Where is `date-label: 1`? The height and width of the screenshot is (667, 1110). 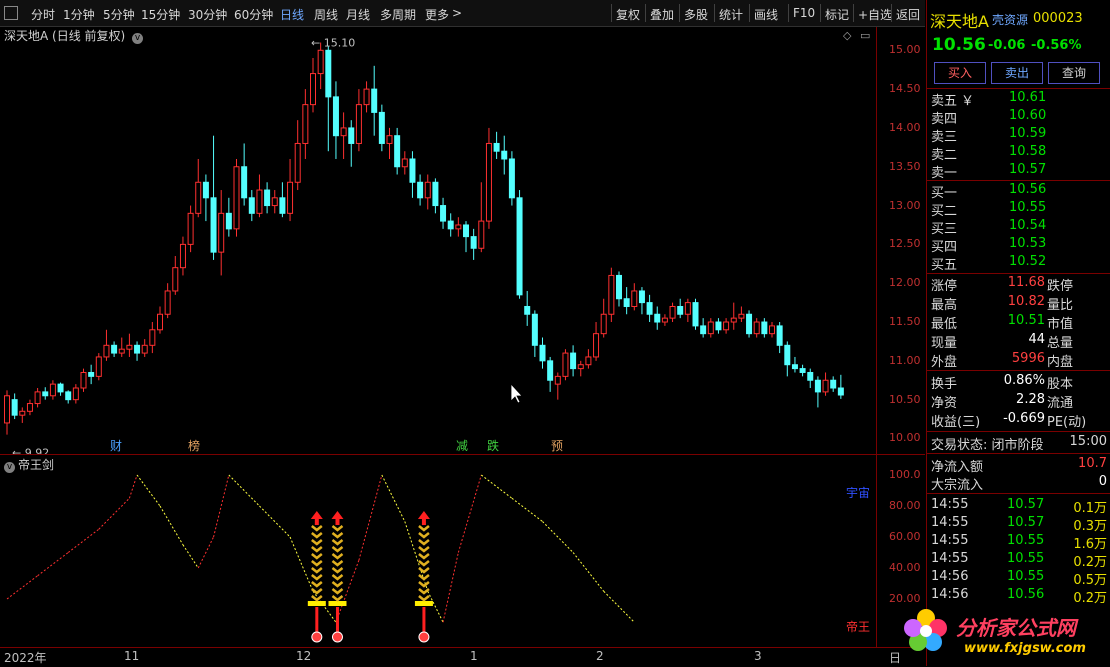
date-label: 1 is located at coordinates (474, 656).